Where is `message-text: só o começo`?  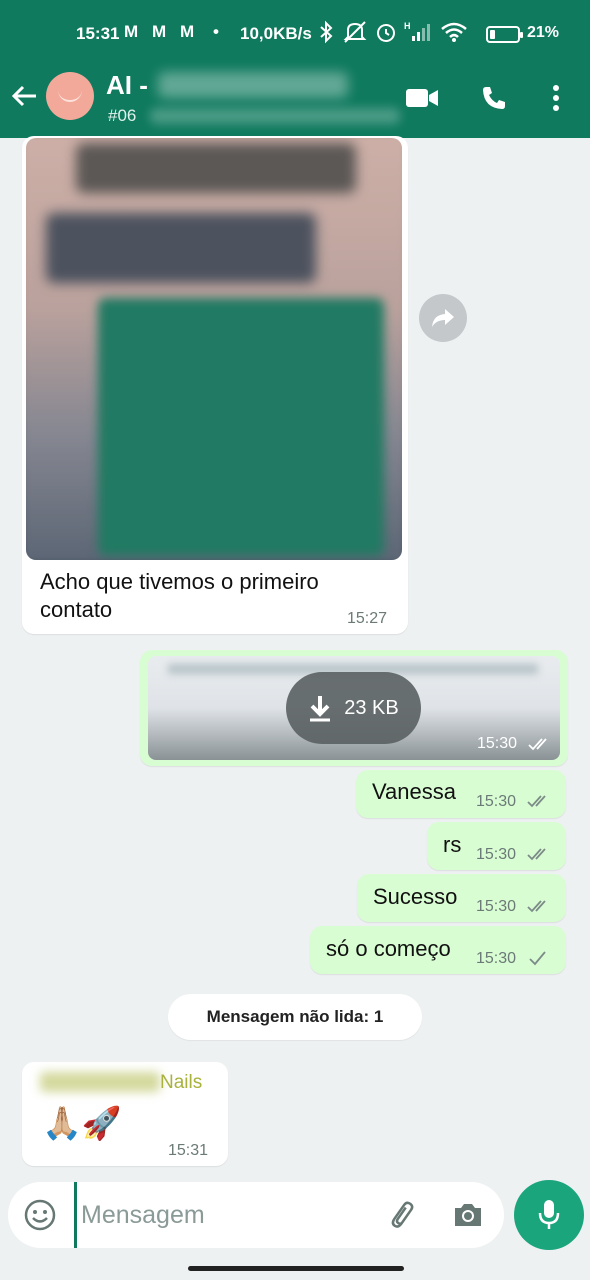
message-text: só o começo is located at coordinates (388, 948).